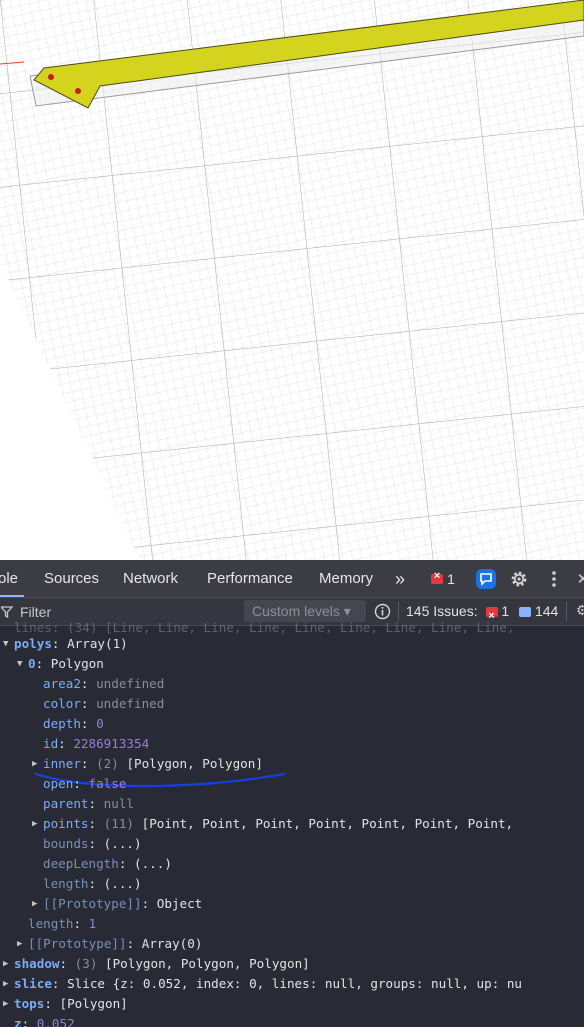 The height and width of the screenshot is (1027, 584). What do you see at coordinates (250, 578) in the screenshot?
I see `tab-performance: Performance` at bounding box center [250, 578].